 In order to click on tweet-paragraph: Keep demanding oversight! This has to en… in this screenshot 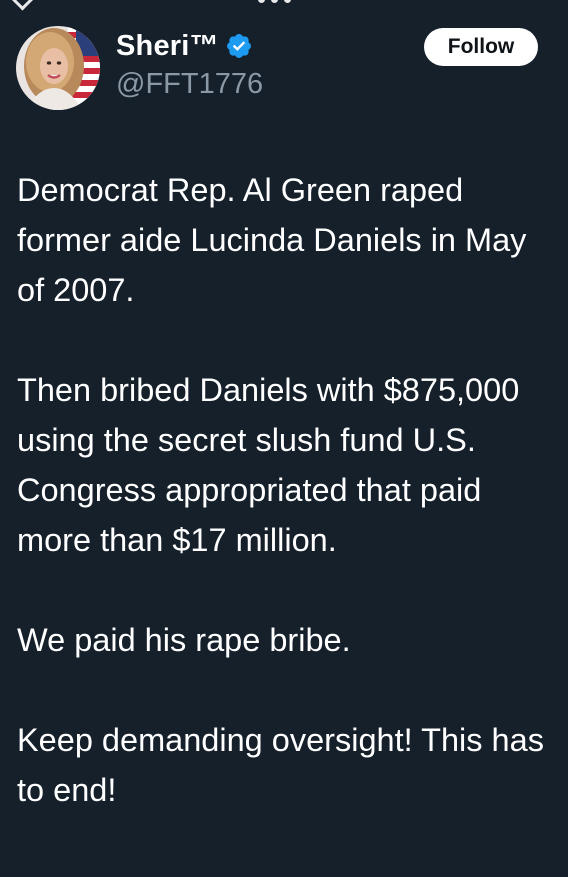, I will do `click(280, 765)`.